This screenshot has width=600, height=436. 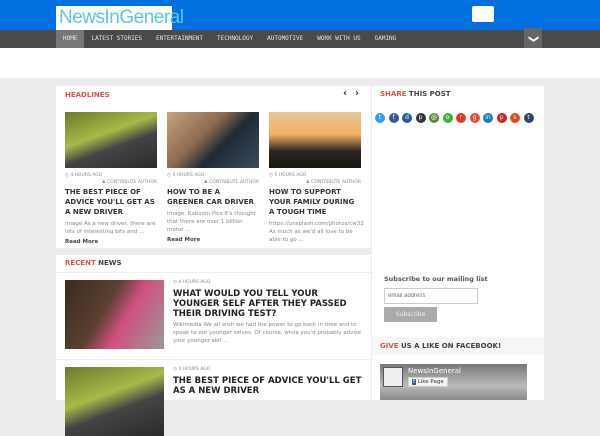 I want to click on nav-item-entertainment: ENTERTAINMENT, so click(x=179, y=39).